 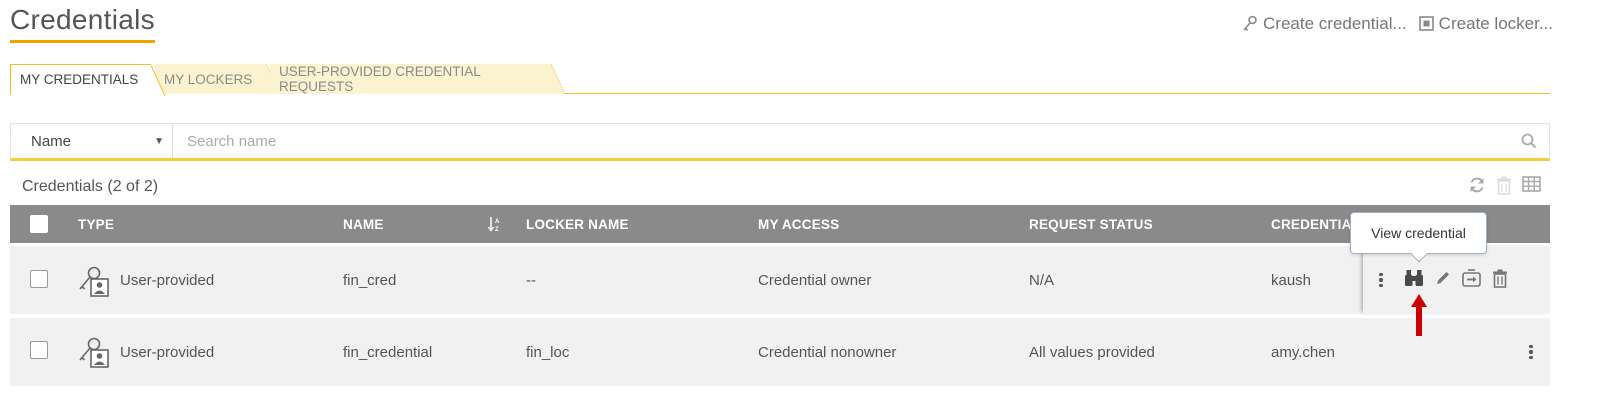 I want to click on tab-my-lockers: MY LOCKERS, so click(x=217, y=79).